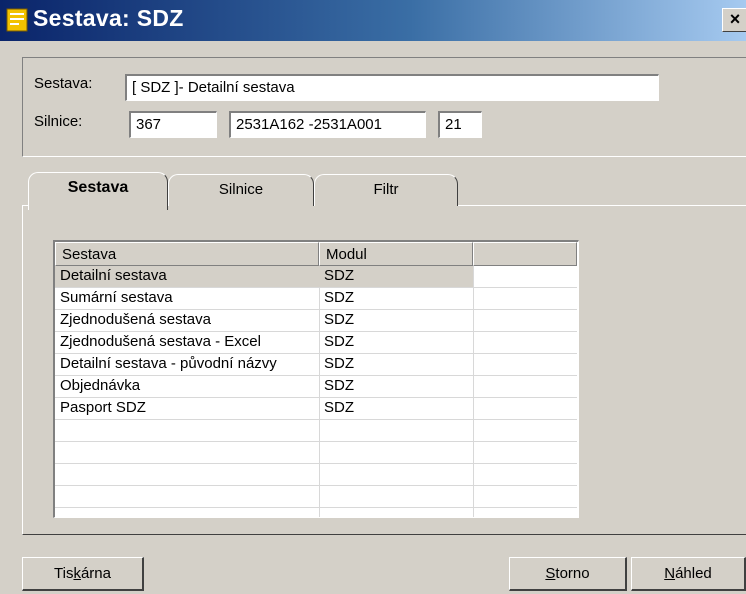  I want to click on storno-label-post: torno, so click(572, 573).